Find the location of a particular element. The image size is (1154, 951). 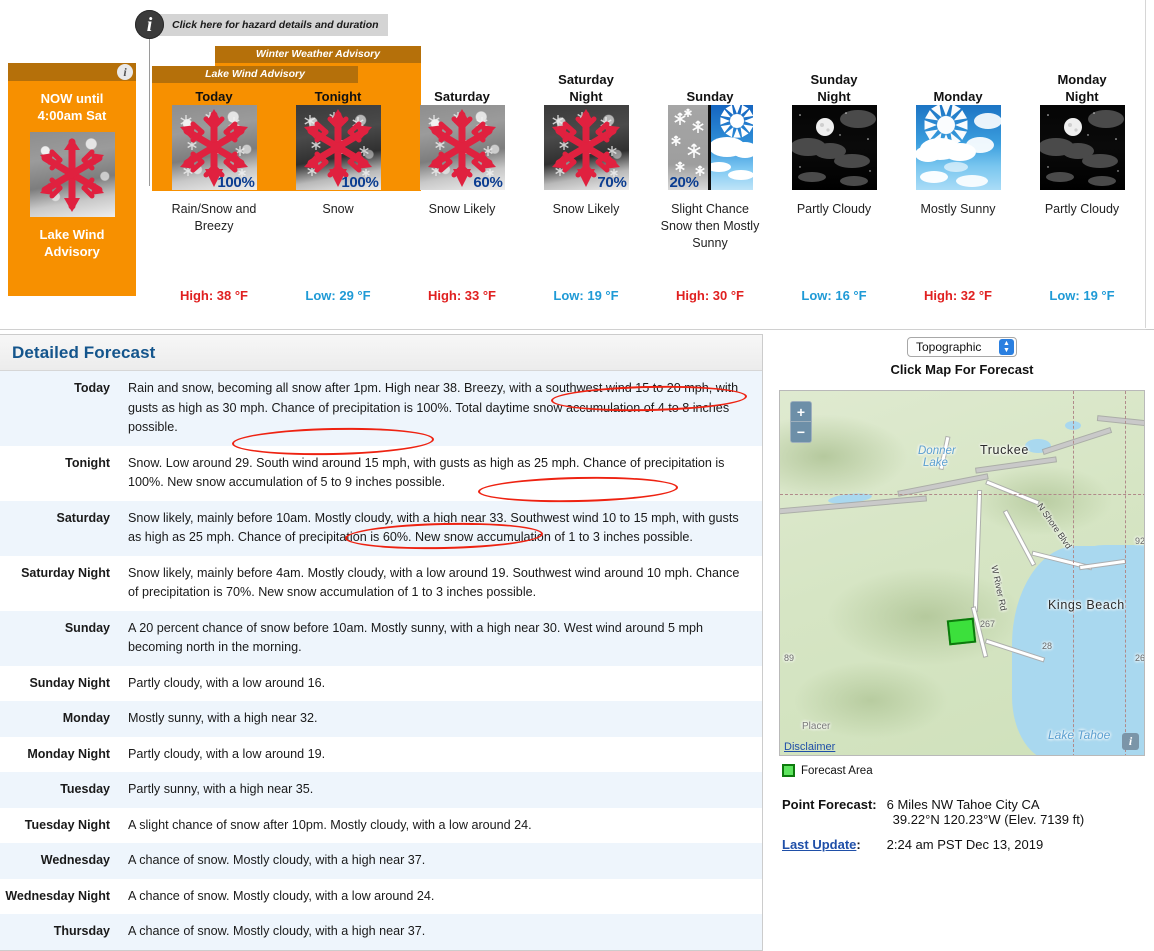

map-label: Donner is located at coordinates (937, 451).